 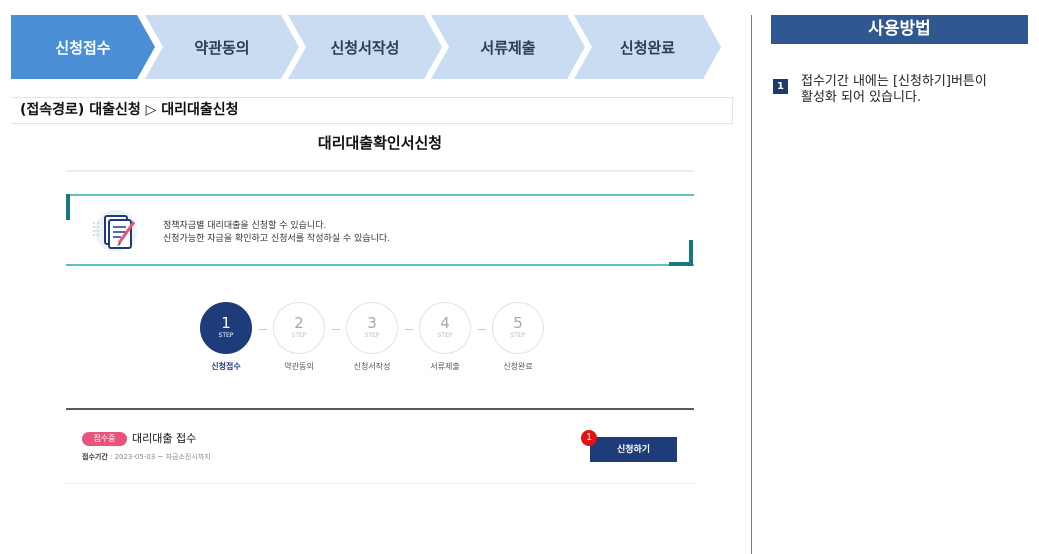 I want to click on help-item-line-1: 접수기간 내에는 [신청하기]버튼이, so click(x=894, y=81).